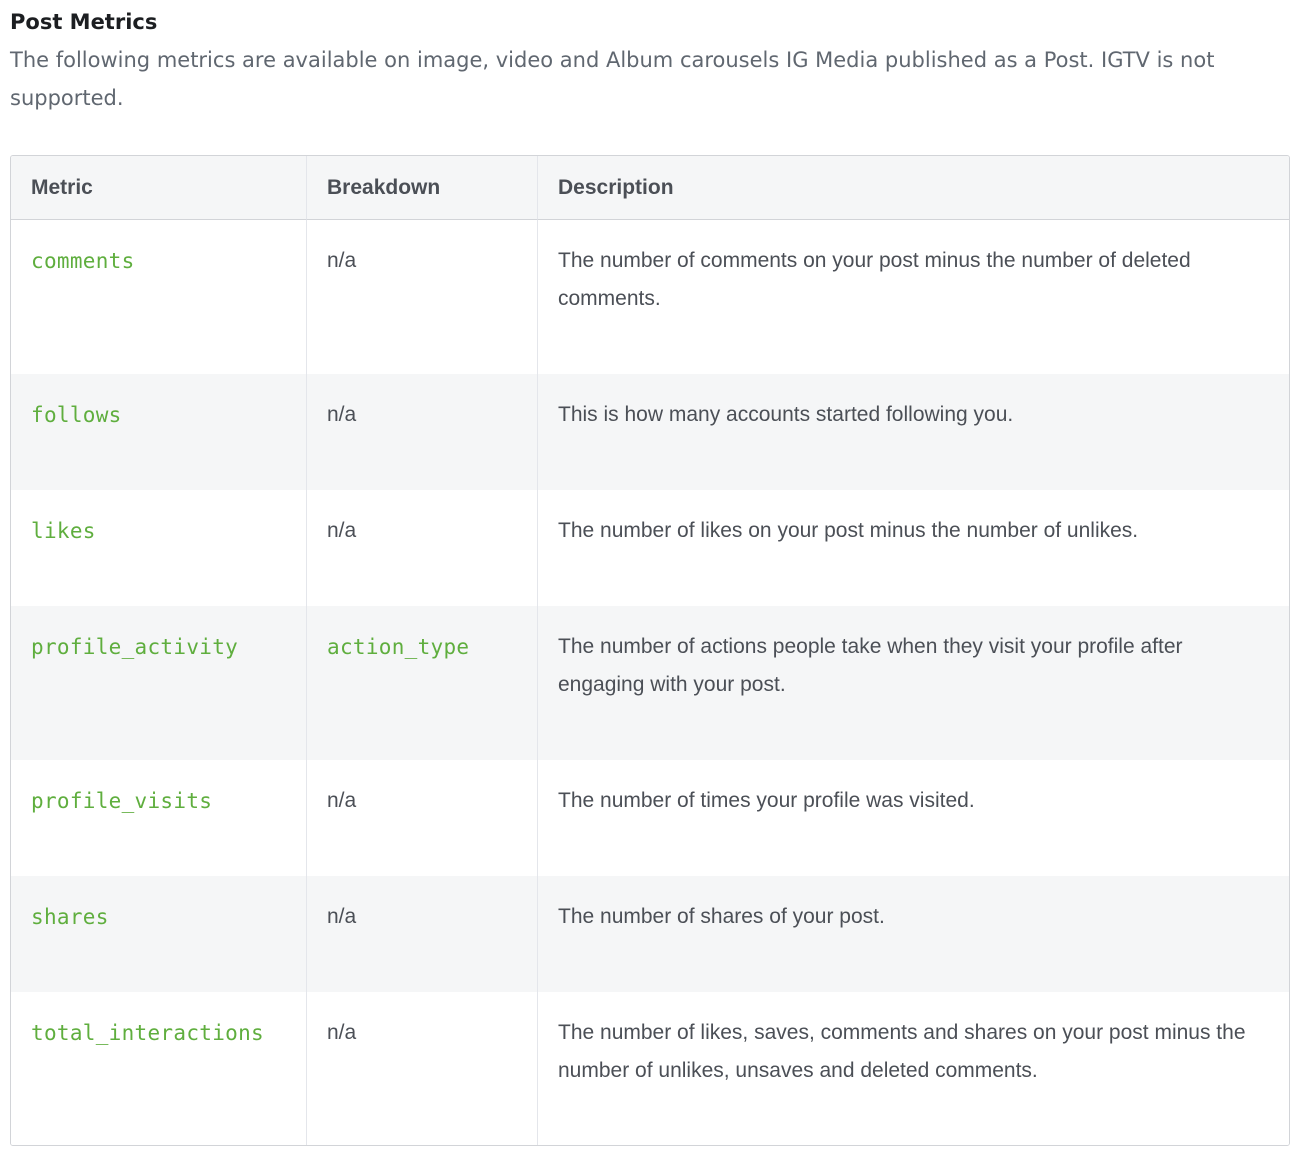  I want to click on metric-cell: total_interactions, so click(158, 1068).